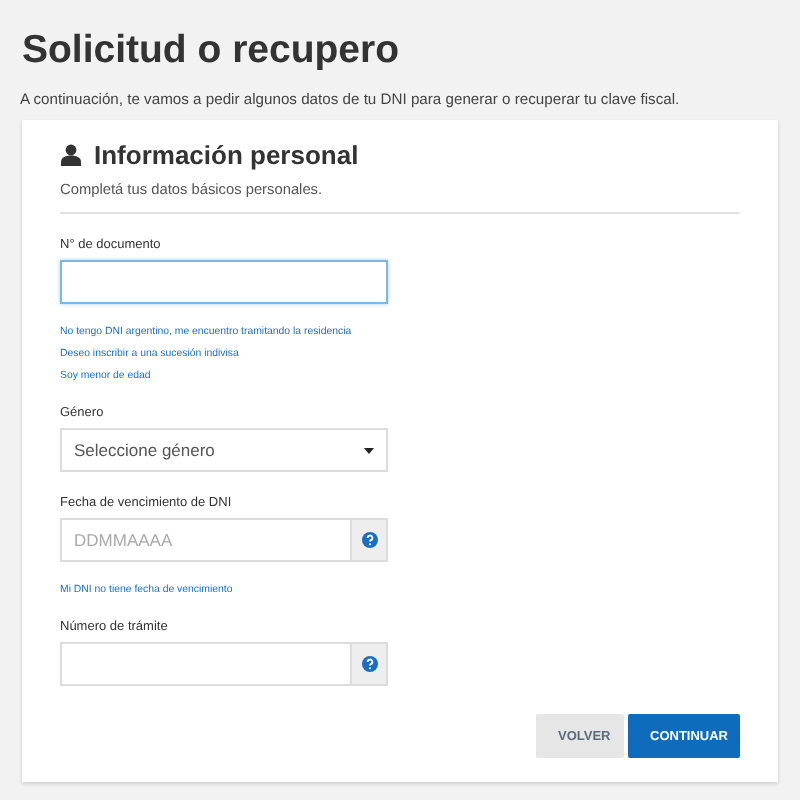 The height and width of the screenshot is (800, 800). I want to click on gender-select: Seleccione género, so click(224, 450).